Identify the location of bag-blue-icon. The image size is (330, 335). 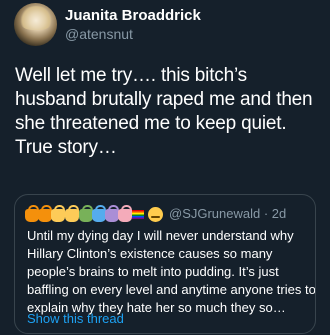
(99, 213).